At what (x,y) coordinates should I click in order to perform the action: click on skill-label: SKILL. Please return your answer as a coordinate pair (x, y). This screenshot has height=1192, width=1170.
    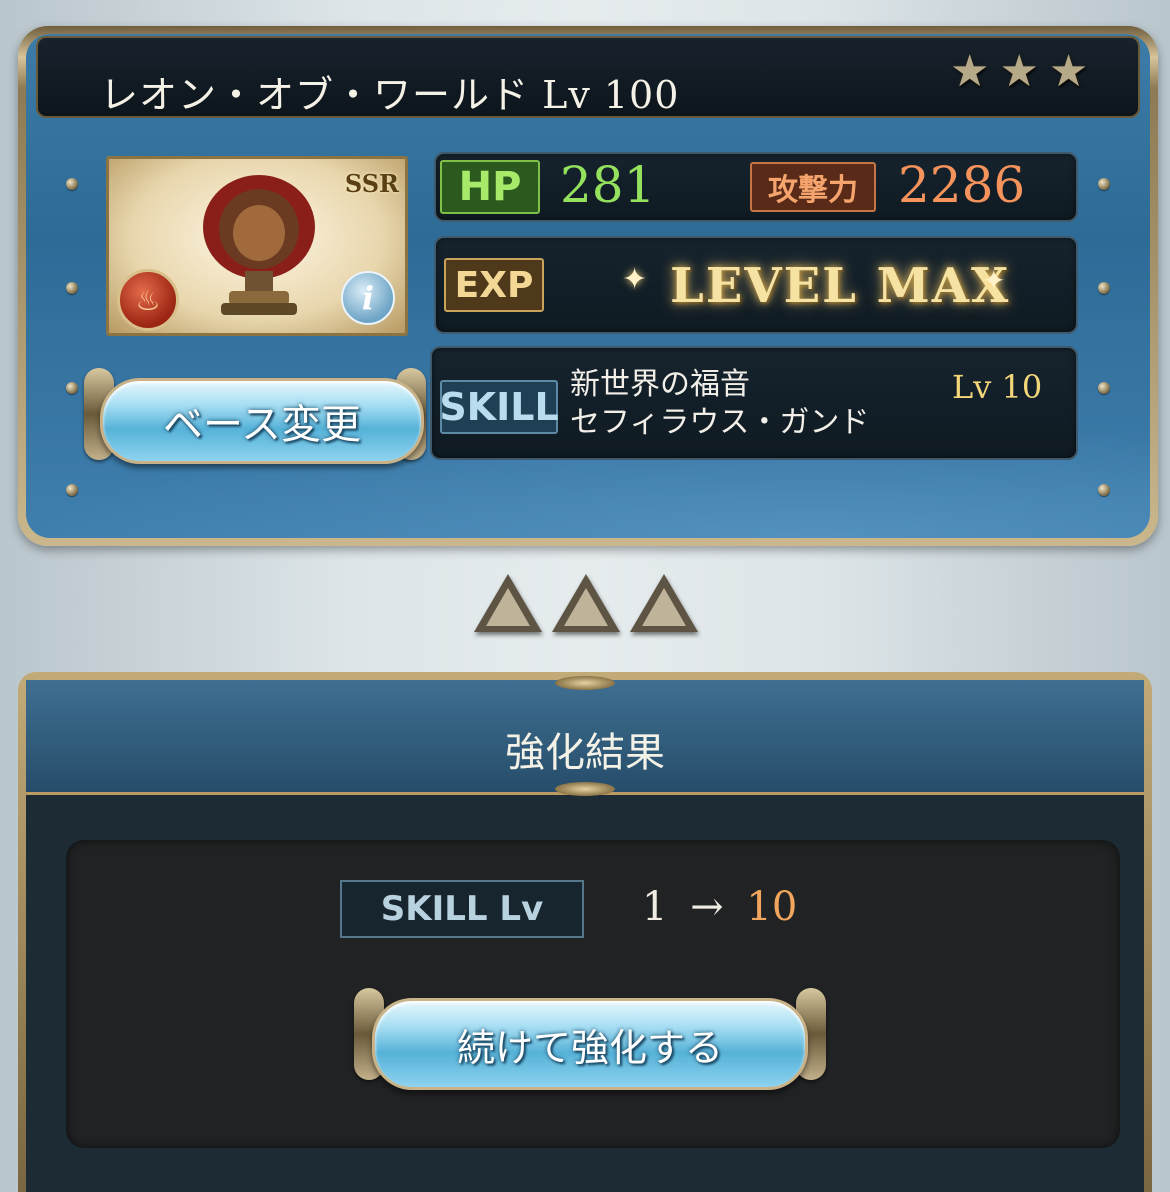
    Looking at the image, I should click on (499, 407).